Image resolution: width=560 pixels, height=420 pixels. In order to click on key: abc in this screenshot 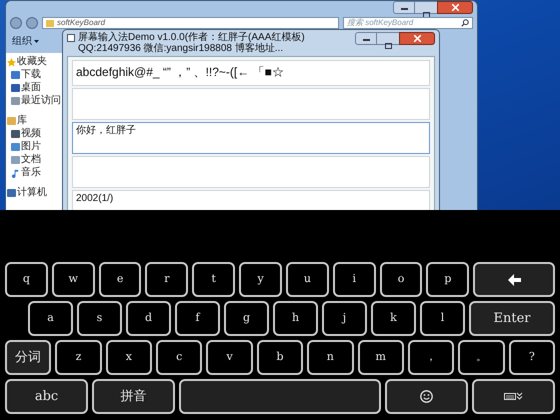, I will do `click(46, 396)`.